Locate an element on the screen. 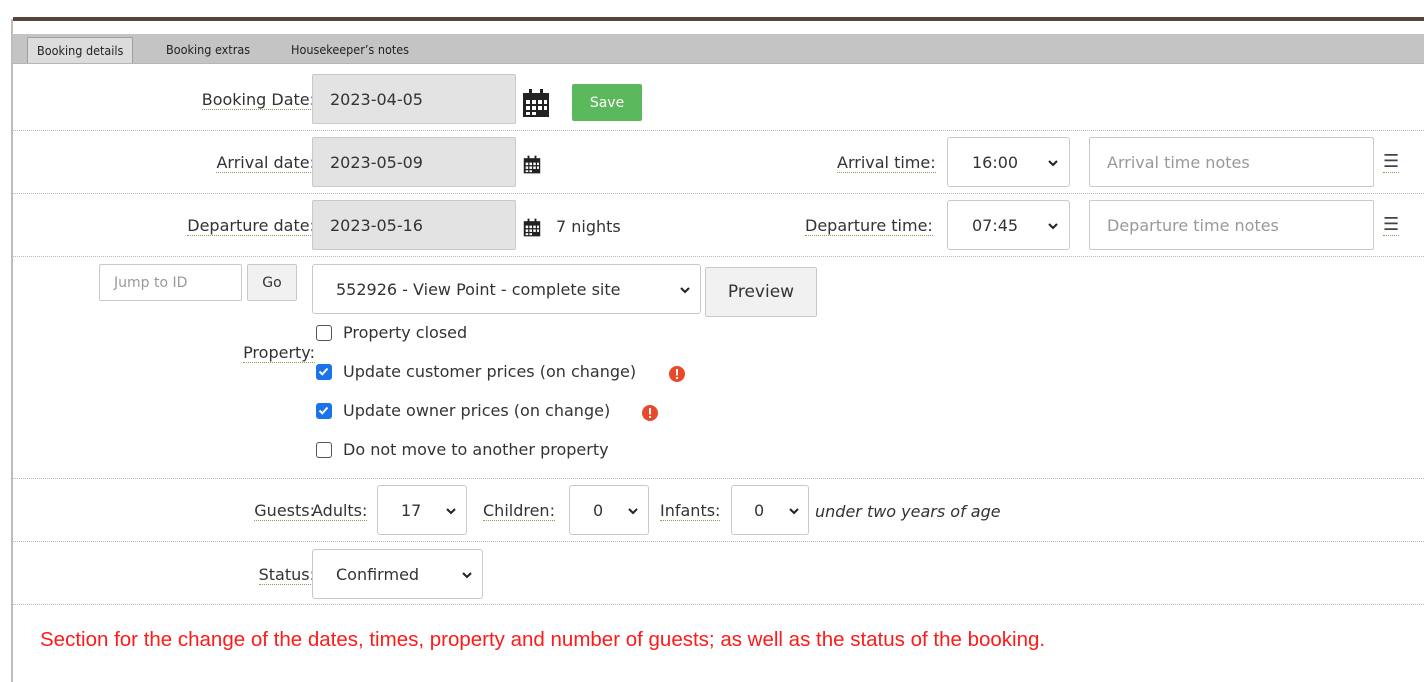 This screenshot has height=682, width=1424. infants-label: Infants: is located at coordinates (690, 511).